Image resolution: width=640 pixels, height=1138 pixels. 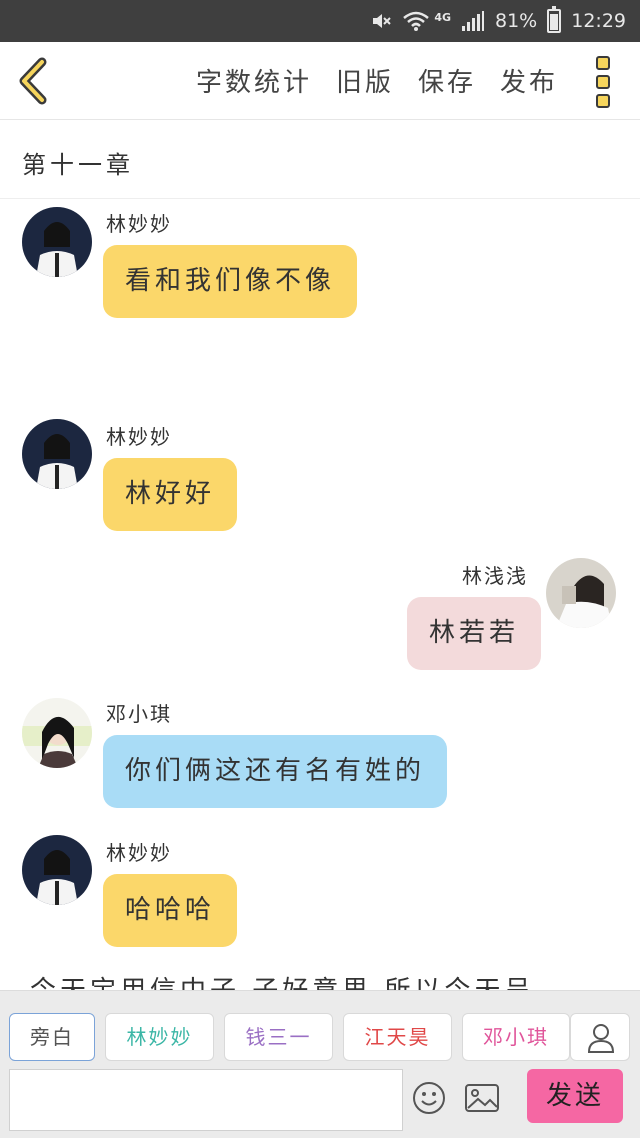 What do you see at coordinates (447, 80) in the screenshot?
I see `save-button: 保存` at bounding box center [447, 80].